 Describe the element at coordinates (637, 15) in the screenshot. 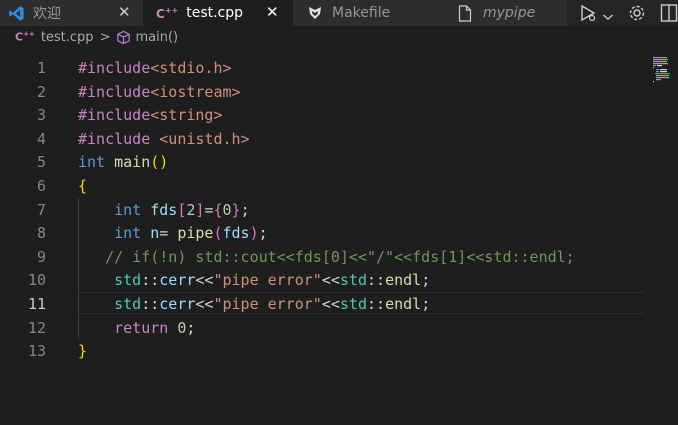

I see `gear-icon` at that location.